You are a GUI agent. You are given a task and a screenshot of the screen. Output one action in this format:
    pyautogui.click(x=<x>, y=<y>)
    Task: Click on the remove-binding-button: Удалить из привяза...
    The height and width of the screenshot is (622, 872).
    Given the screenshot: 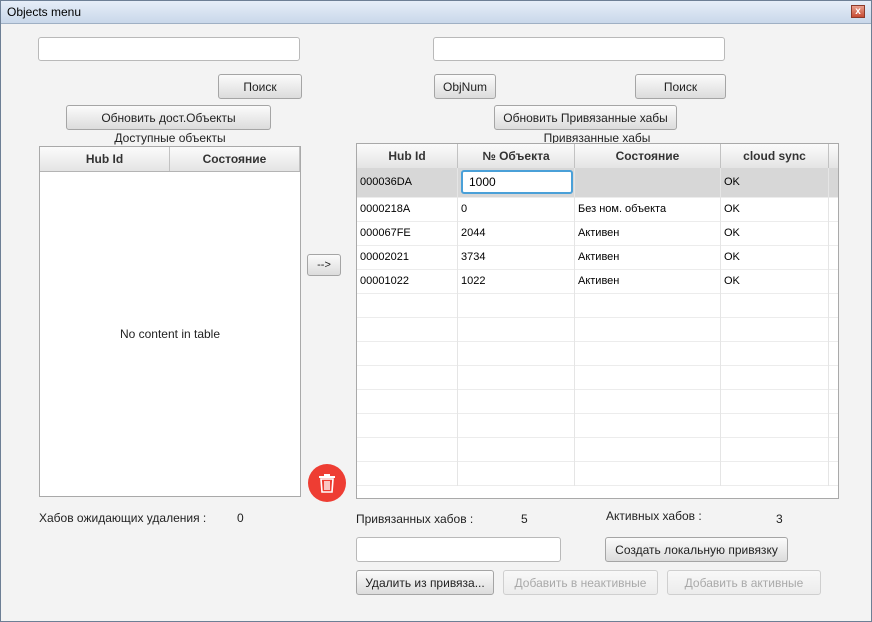 What is the action you would take?
    pyautogui.click(x=425, y=582)
    